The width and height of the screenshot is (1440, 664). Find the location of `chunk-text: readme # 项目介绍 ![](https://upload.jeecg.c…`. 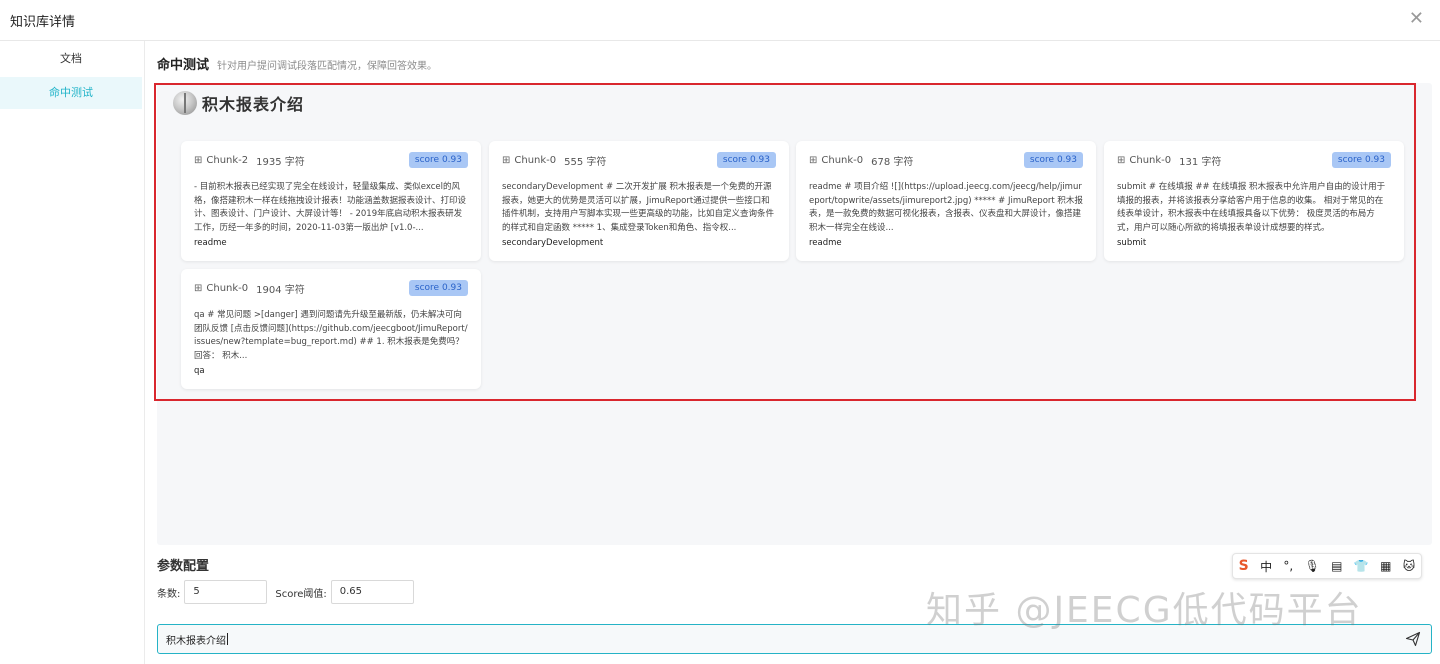

chunk-text: readme # 项目介绍 ![](https://upload.jeecg.c… is located at coordinates (946, 207).